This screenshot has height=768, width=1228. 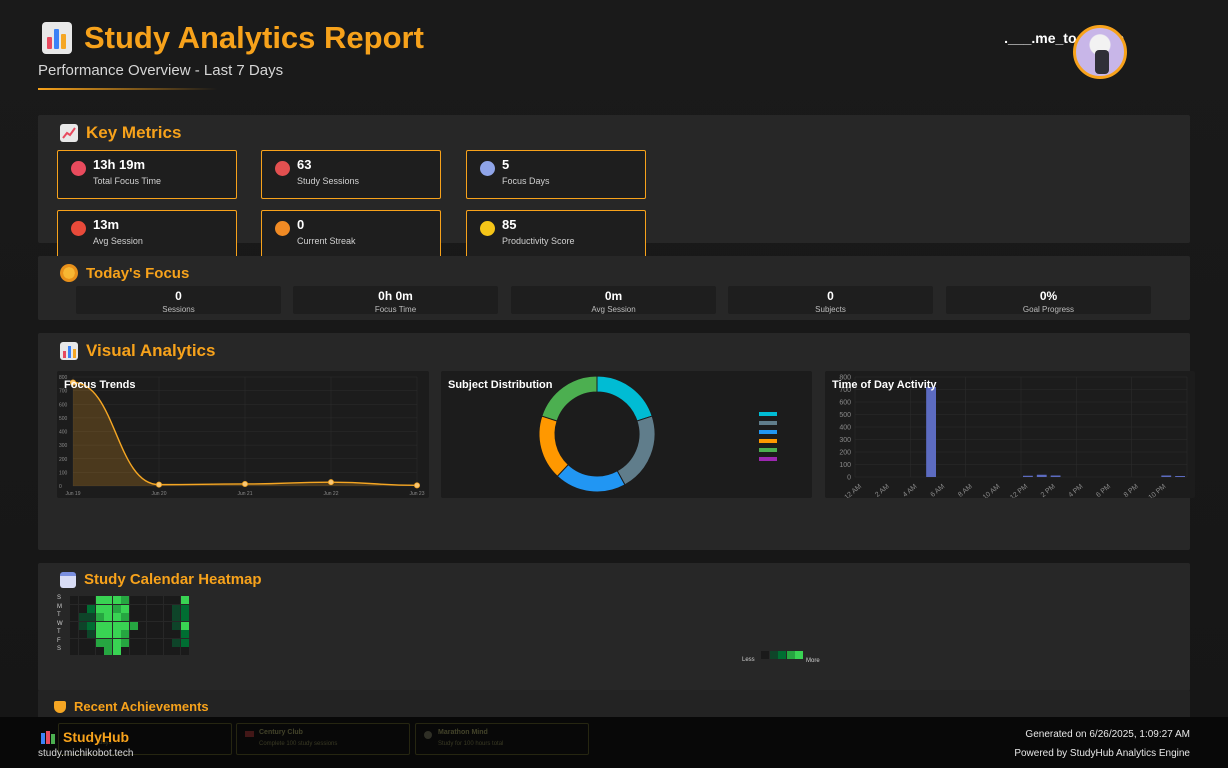 I want to click on avatar, so click(x=1100, y=52).